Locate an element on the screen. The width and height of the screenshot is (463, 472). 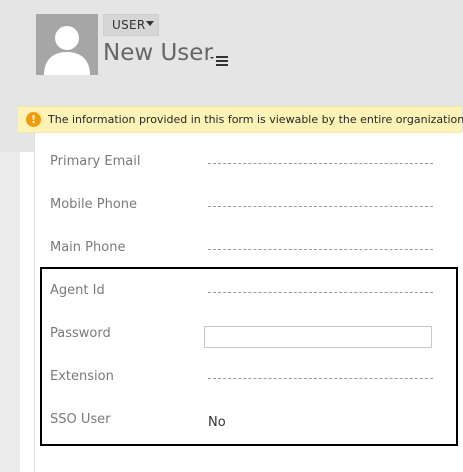
form-selector-menu-icon is located at coordinates (219, 60).